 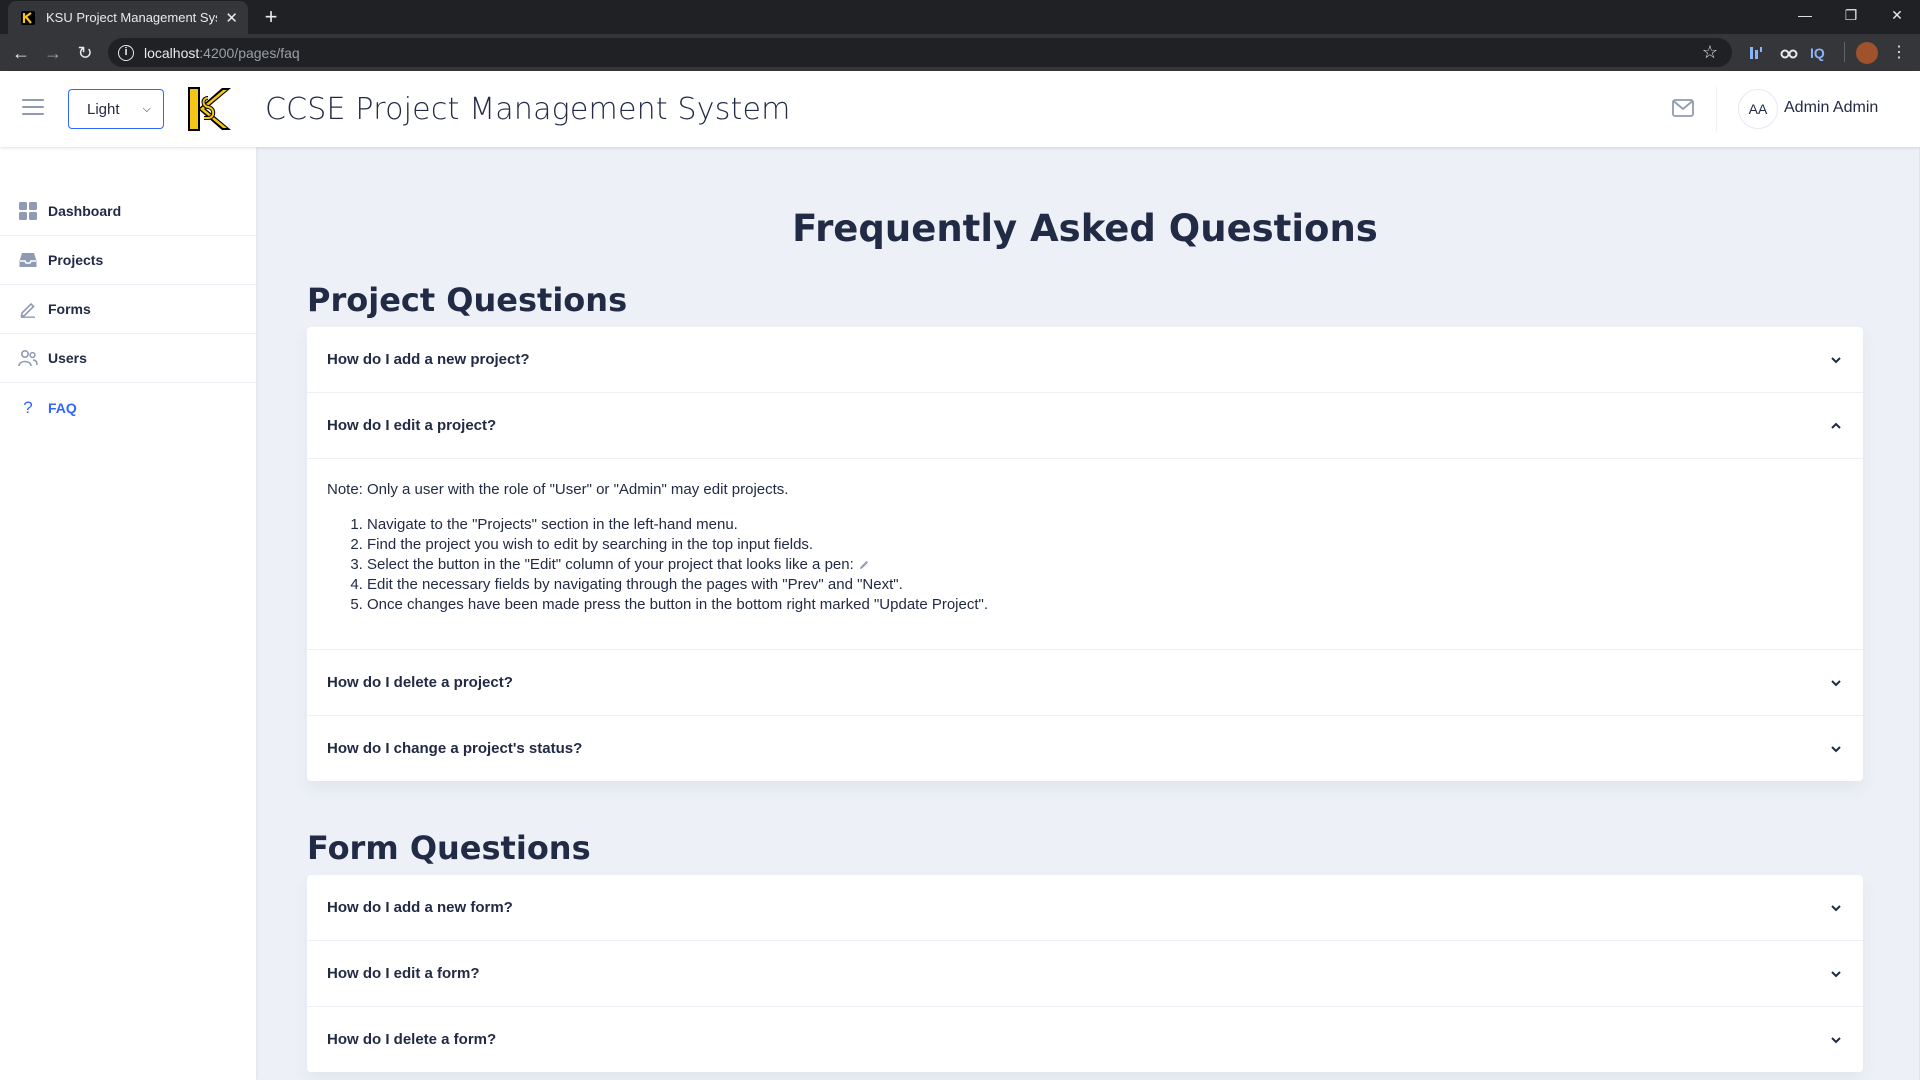 I want to click on sidebar-item-faq: ? FAQ, so click(x=128, y=407).